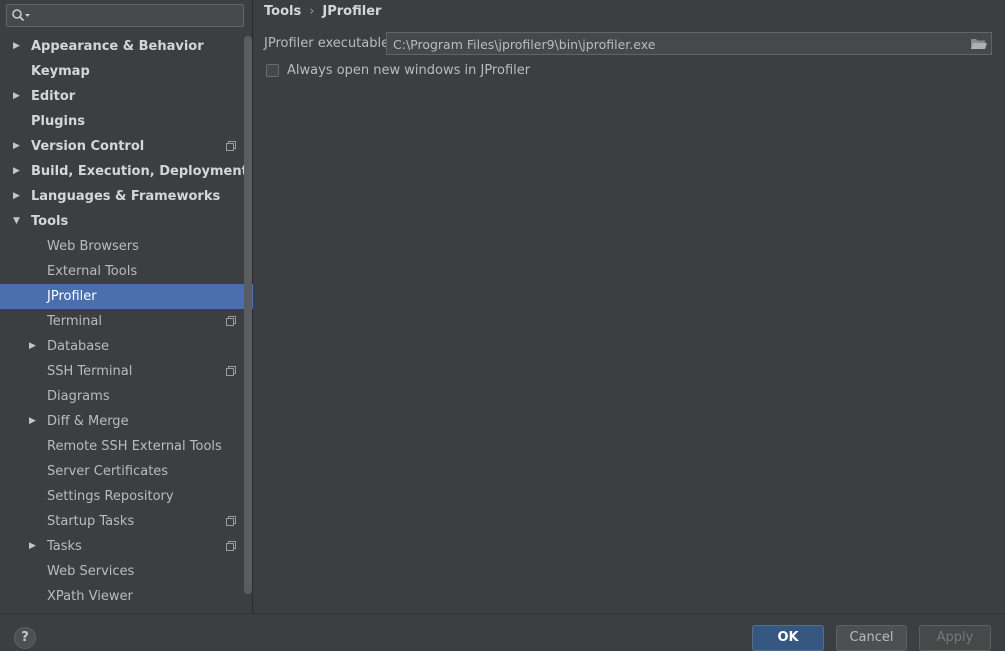  Describe the element at coordinates (673, 44) in the screenshot. I see `executable-input` at that location.